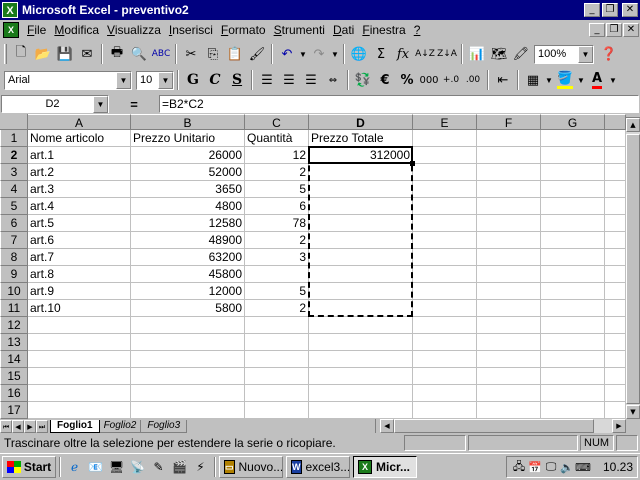 The image size is (640, 480). Describe the element at coordinates (503, 426) in the screenshot. I see `horizontal-scrollbar: ◀ ▶` at that location.